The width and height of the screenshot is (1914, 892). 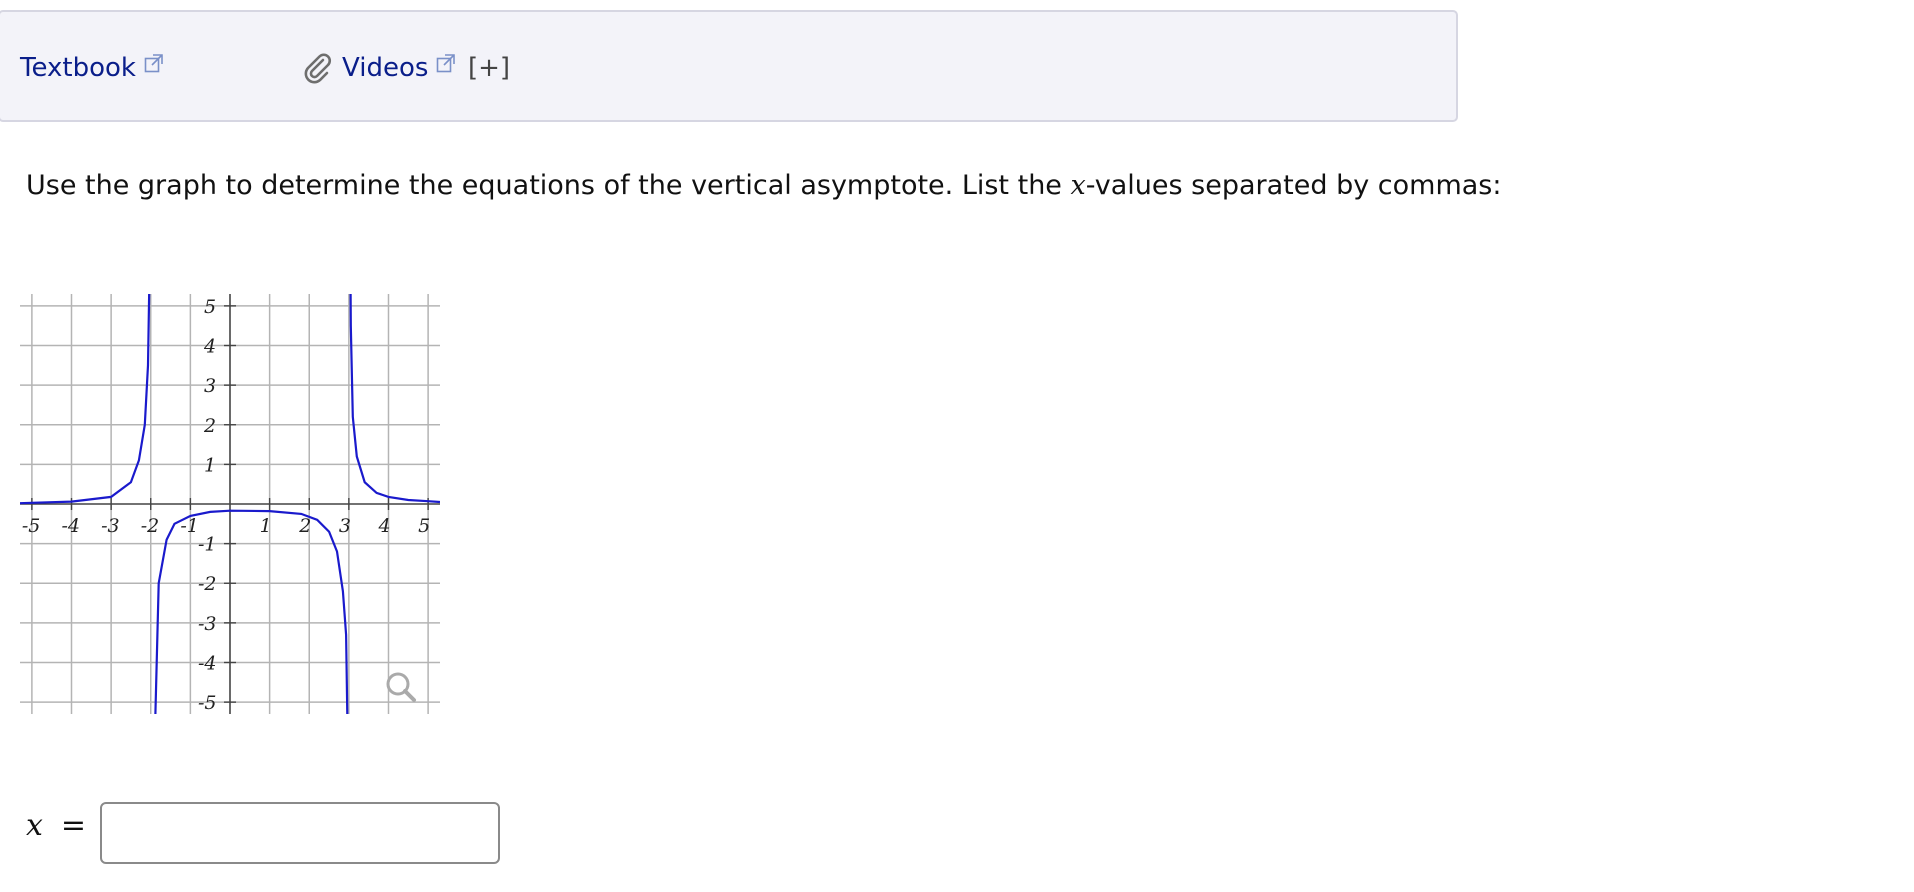 I want to click on x-tick-label: -4, so click(x=71, y=526).